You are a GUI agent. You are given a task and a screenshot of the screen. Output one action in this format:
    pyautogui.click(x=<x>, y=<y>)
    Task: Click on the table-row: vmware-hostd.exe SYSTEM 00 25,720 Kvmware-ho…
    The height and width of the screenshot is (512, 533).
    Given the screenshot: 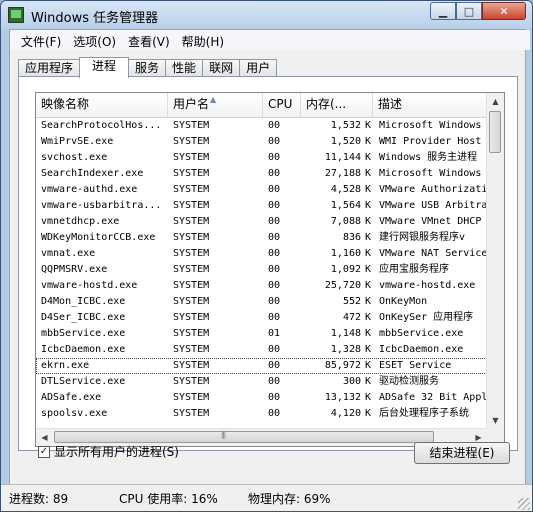 What is the action you would take?
    pyautogui.click(x=261, y=286)
    